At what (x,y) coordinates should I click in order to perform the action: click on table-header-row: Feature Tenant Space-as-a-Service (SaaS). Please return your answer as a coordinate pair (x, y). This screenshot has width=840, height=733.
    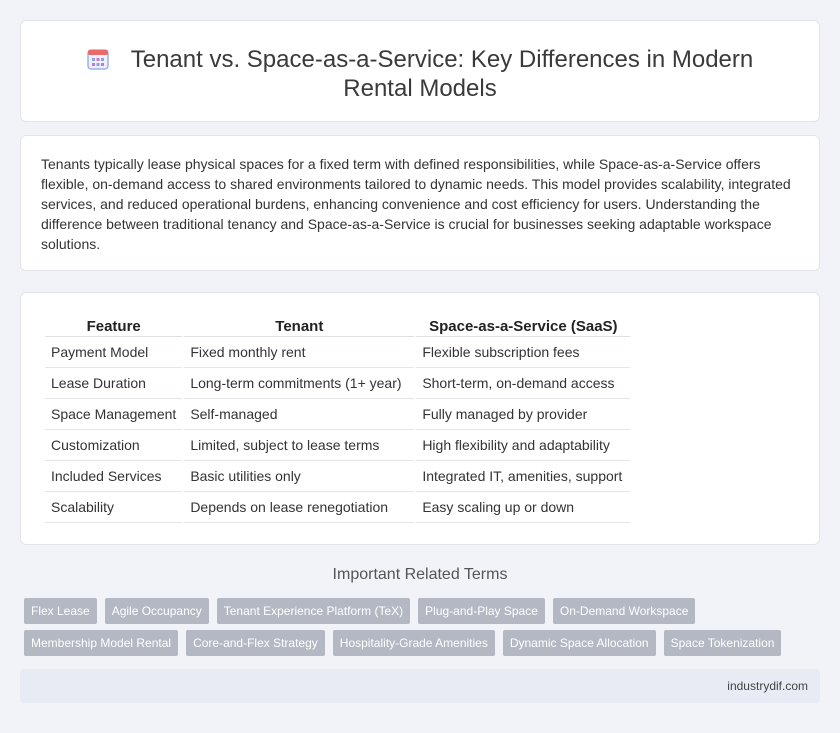
    Looking at the image, I should click on (338, 326).